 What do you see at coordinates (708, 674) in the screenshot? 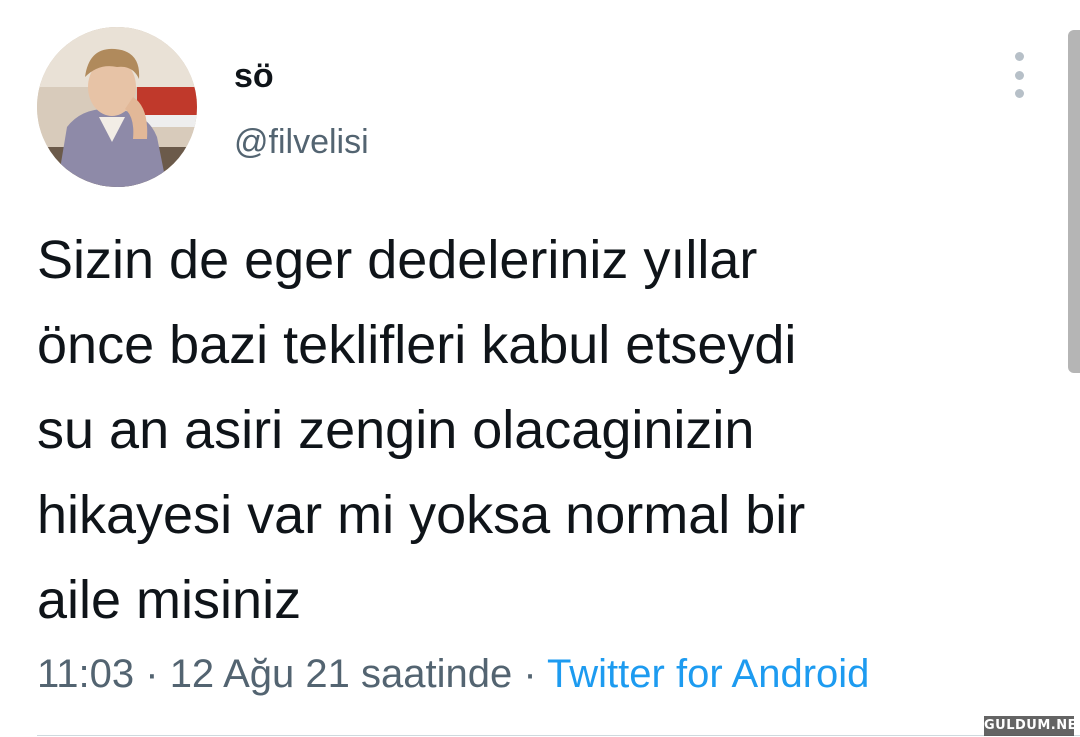
I see `tweet-source-link: Twitter for Android` at bounding box center [708, 674].